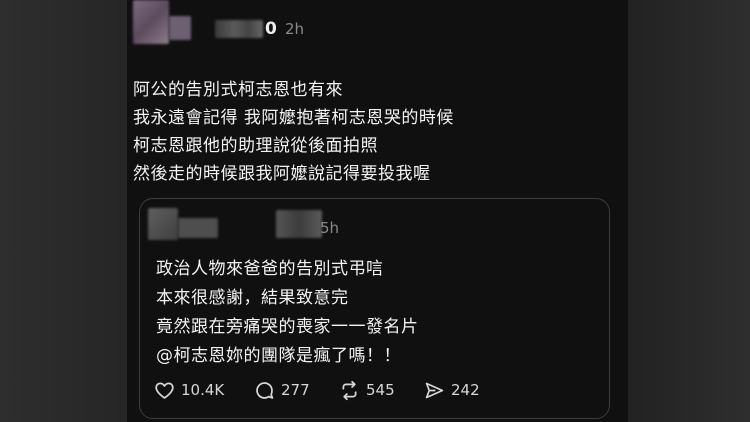 This screenshot has width=750, height=422. What do you see at coordinates (380, 390) in the screenshot?
I see `repost-count: 545` at bounding box center [380, 390].